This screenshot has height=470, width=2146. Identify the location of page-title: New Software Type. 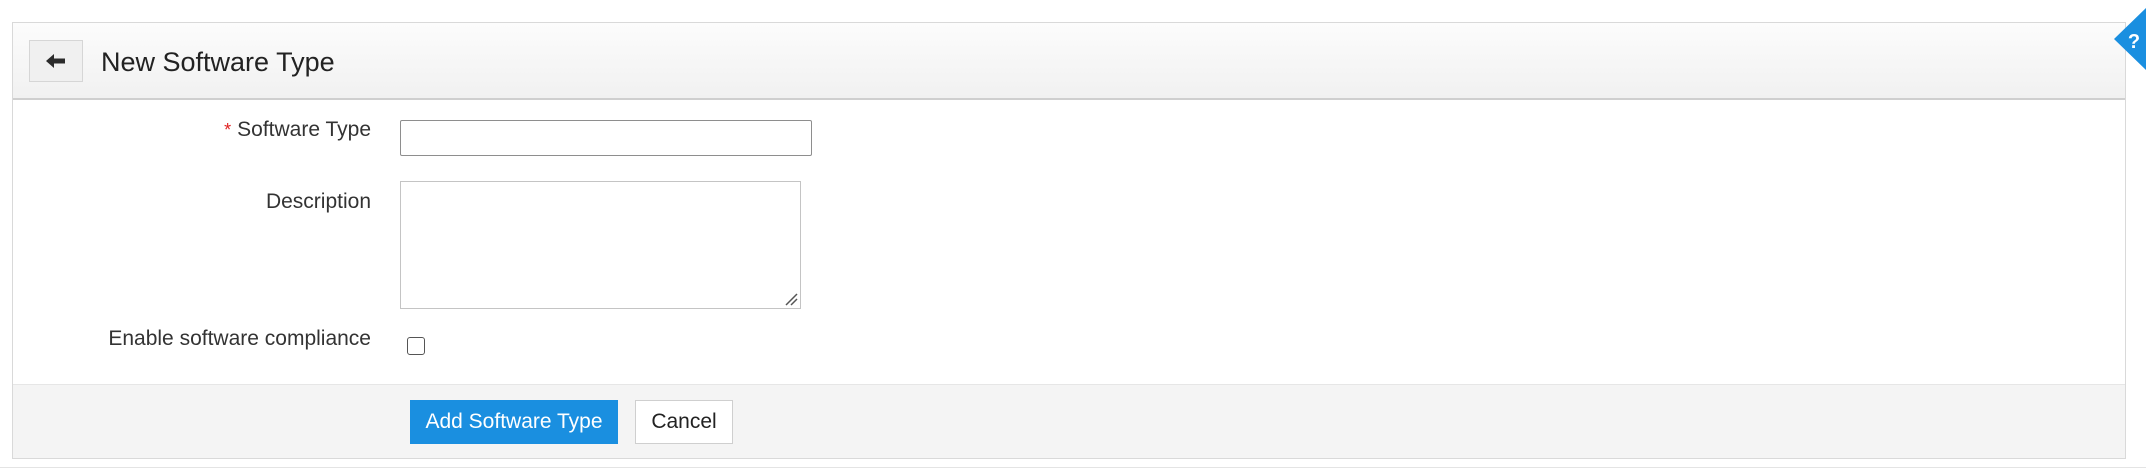
(218, 62).